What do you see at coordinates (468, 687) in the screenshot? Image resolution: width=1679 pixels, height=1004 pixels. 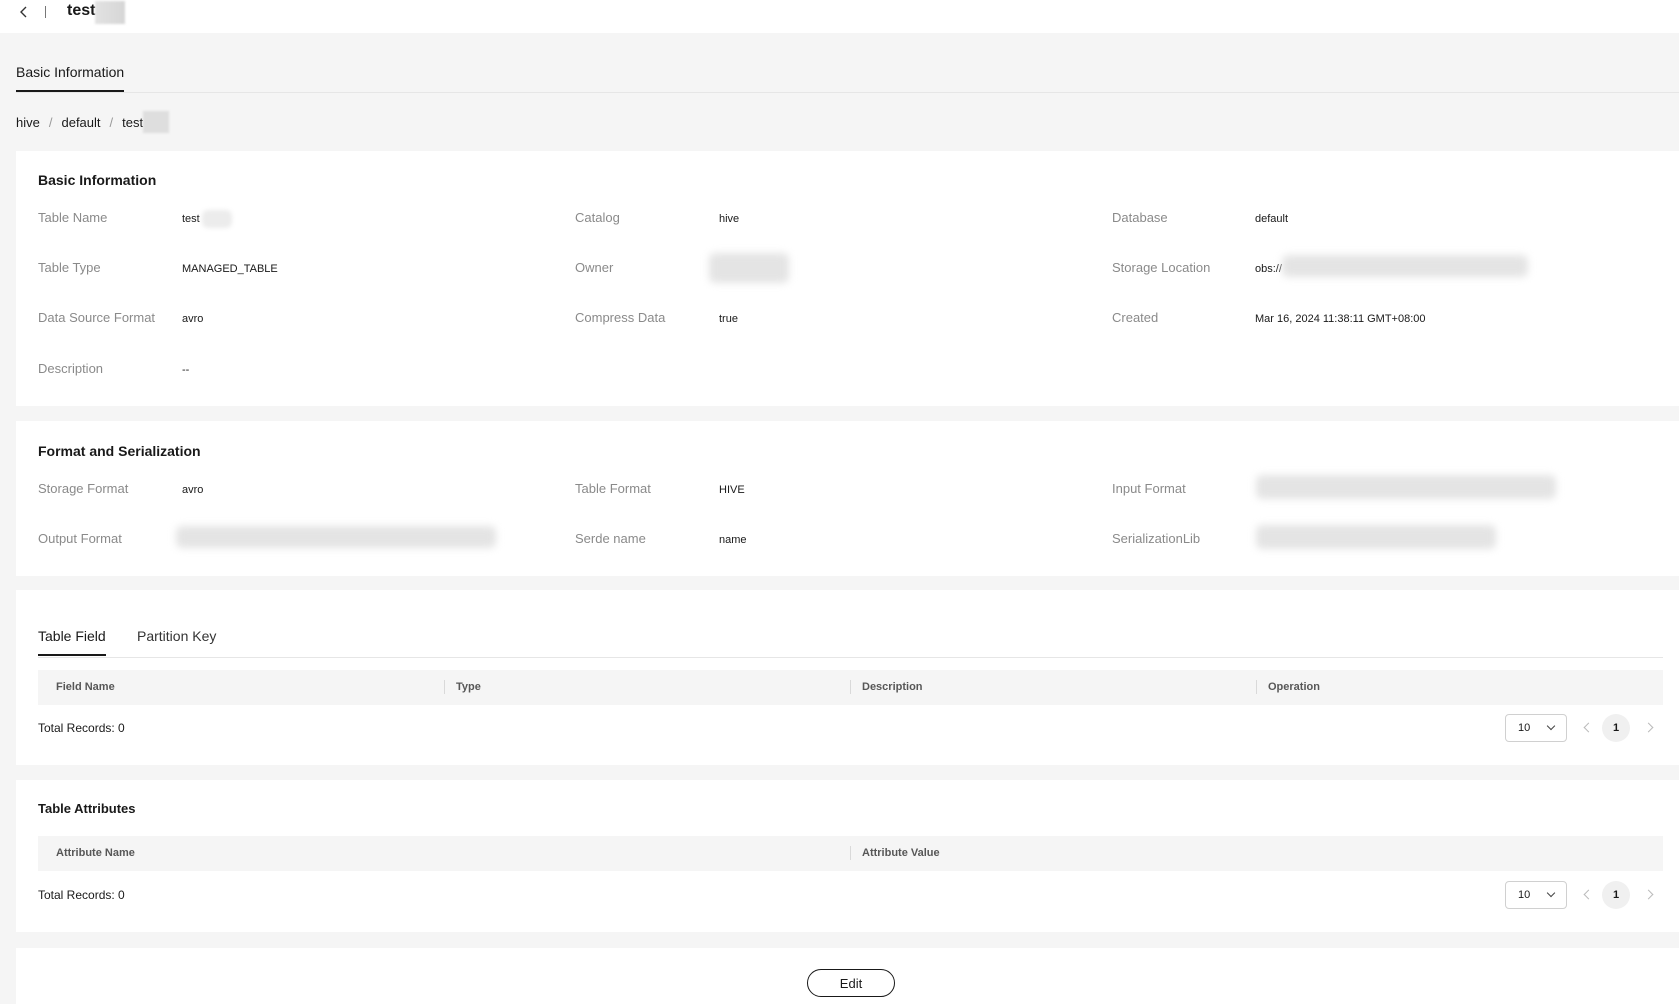 I see `column-type: Type` at bounding box center [468, 687].